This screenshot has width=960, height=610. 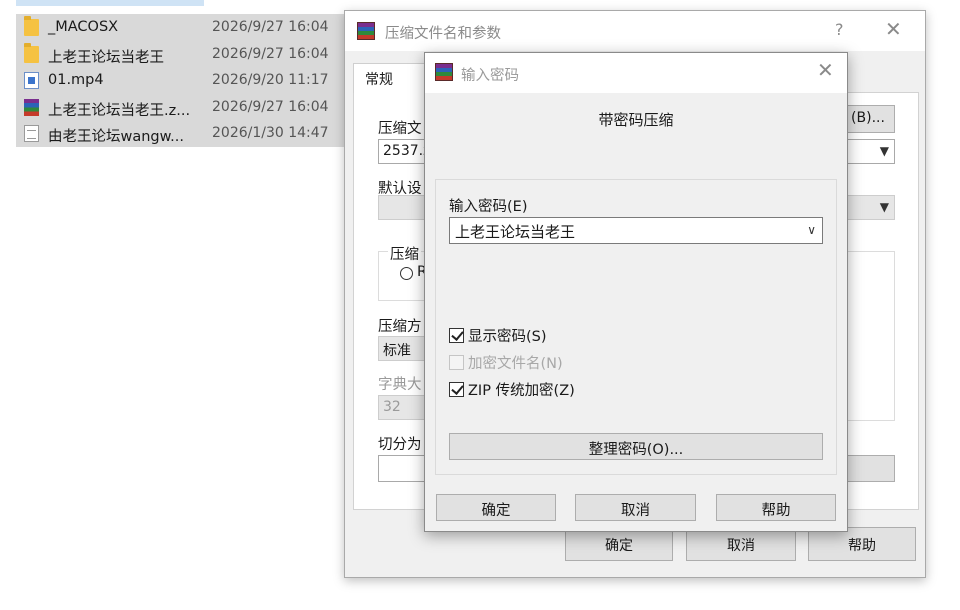 I want to click on show-password-checkbox, so click(x=456, y=335).